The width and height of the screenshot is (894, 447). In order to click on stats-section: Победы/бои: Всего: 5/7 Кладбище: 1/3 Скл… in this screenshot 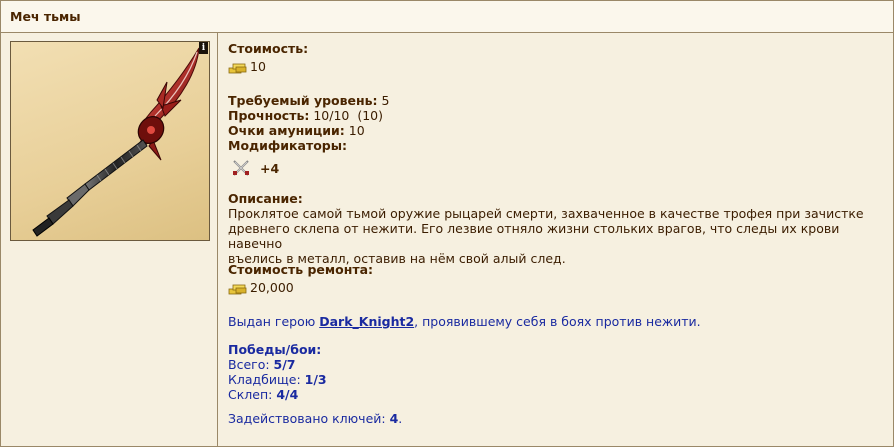, I will do `click(315, 384)`.